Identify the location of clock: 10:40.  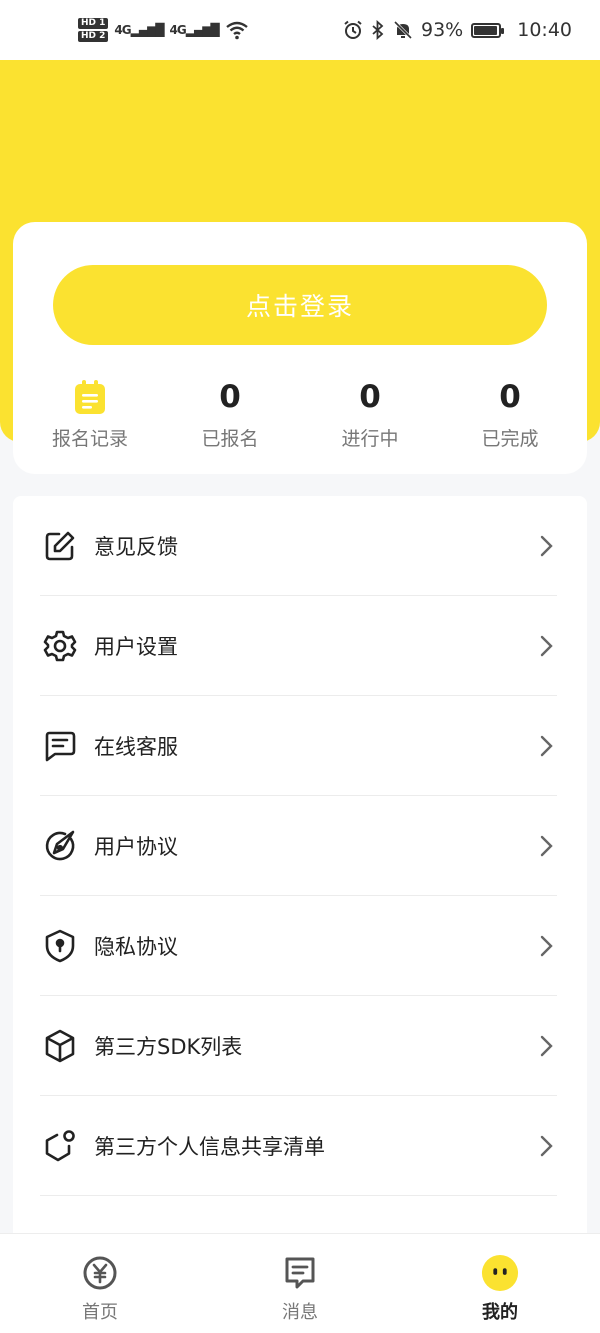
(544, 30).